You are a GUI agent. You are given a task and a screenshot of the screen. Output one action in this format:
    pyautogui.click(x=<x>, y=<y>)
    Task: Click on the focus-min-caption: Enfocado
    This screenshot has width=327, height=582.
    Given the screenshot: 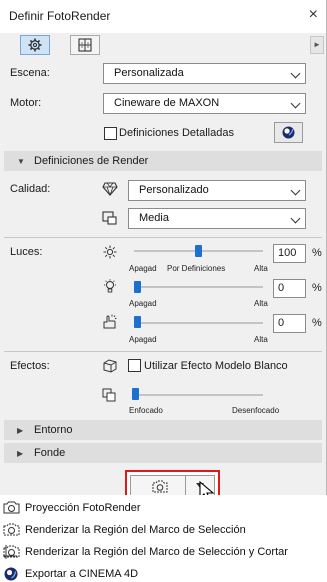 What is the action you would take?
    pyautogui.click(x=146, y=410)
    